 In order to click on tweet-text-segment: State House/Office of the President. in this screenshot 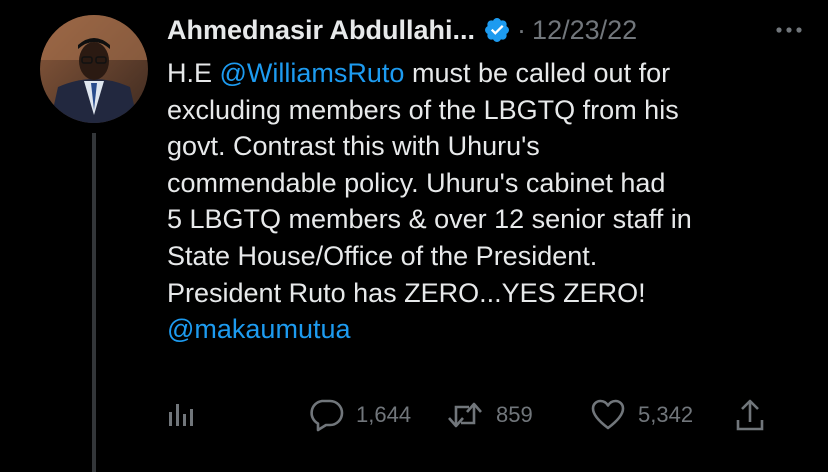, I will do `click(382, 255)`.